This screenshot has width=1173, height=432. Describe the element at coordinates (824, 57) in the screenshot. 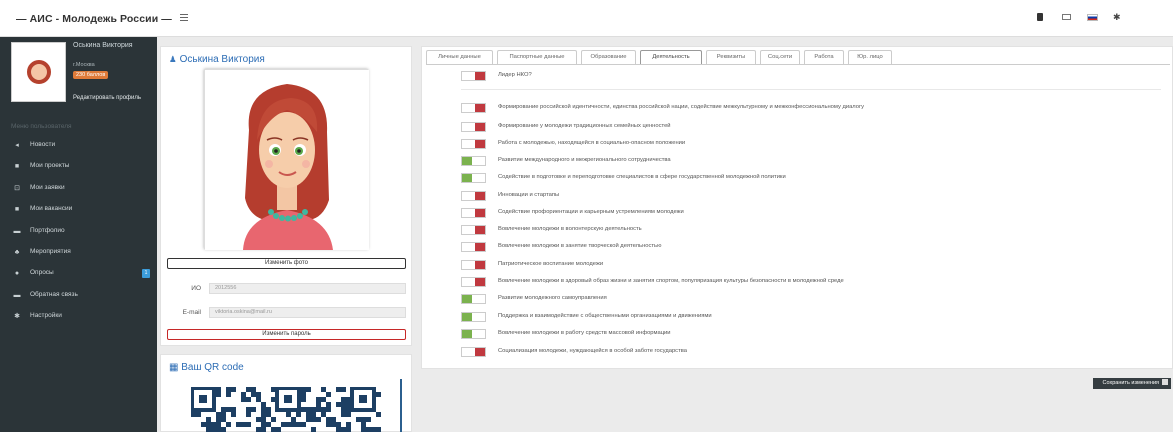

I see `tab-7: Работа` at that location.